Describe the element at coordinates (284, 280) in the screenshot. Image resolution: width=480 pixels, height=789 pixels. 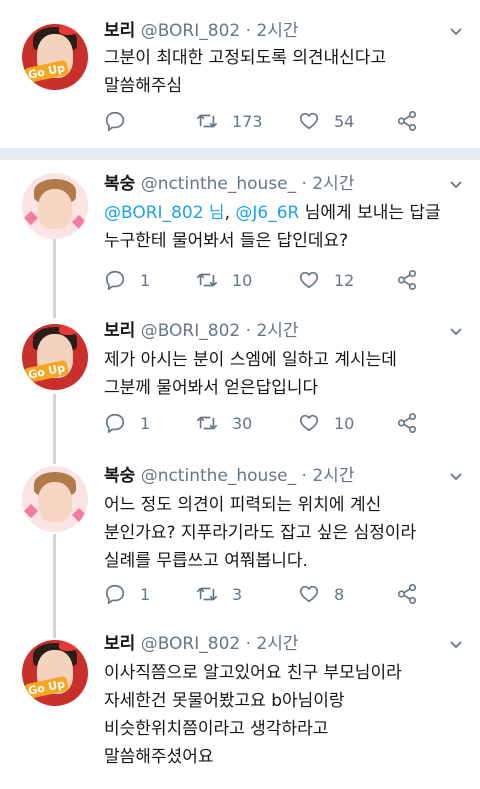
I see `tweet-actions: 1 10 12` at that location.